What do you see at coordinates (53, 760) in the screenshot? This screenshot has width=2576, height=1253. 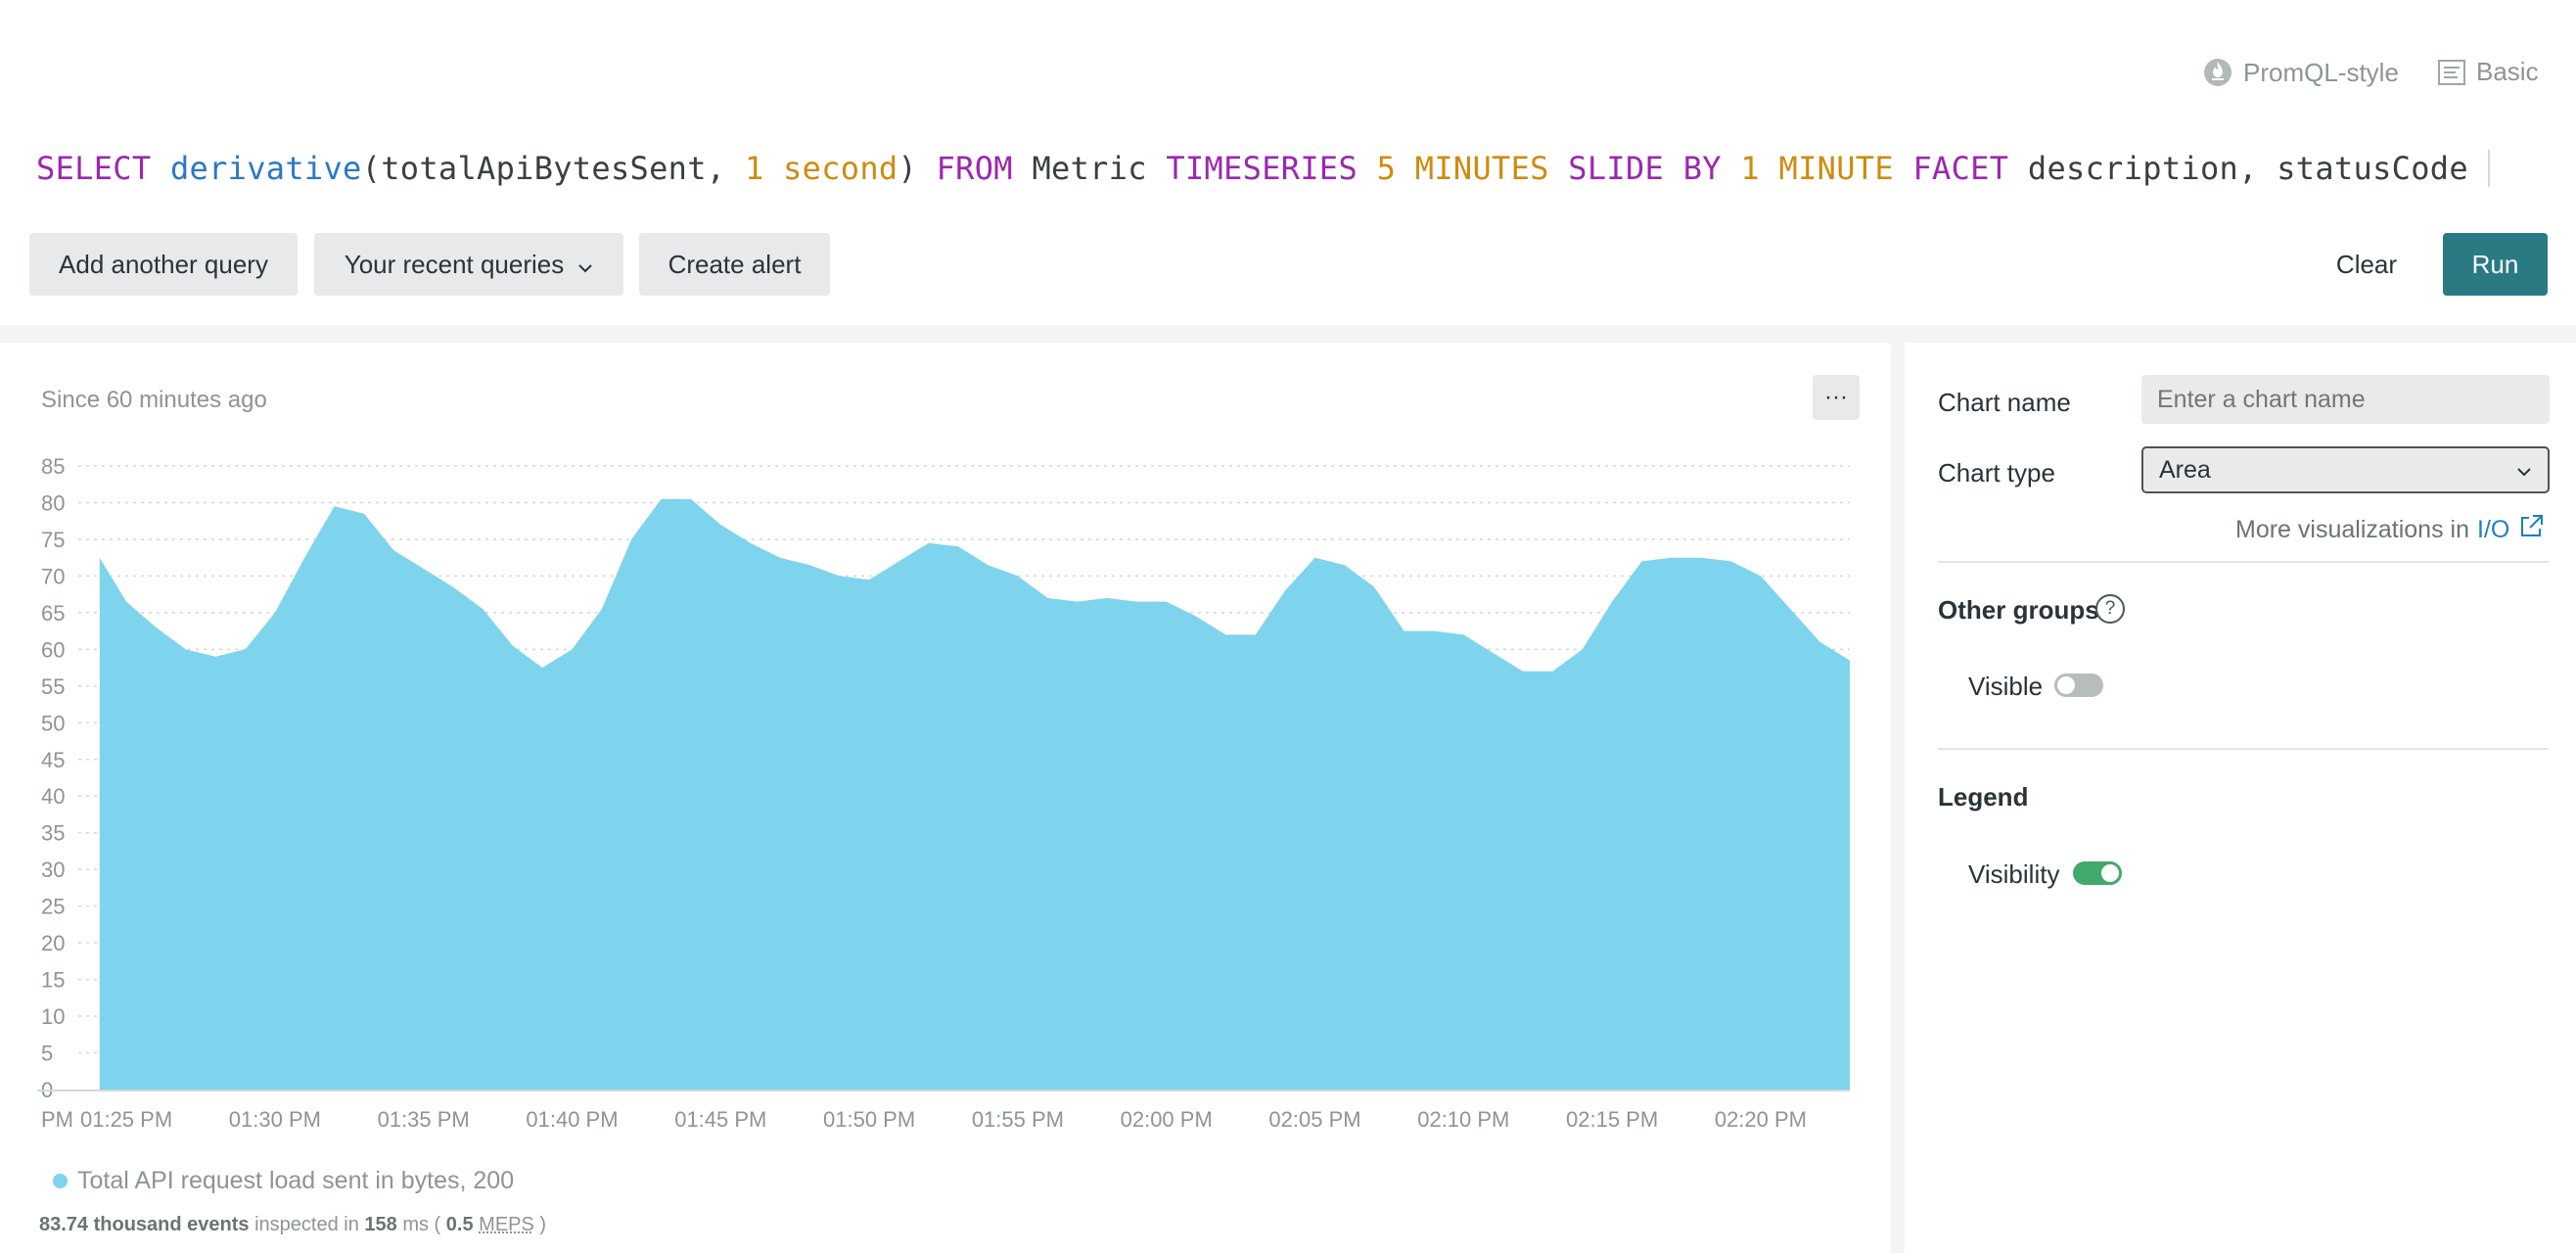 I see `y-tick-label: 45` at bounding box center [53, 760].